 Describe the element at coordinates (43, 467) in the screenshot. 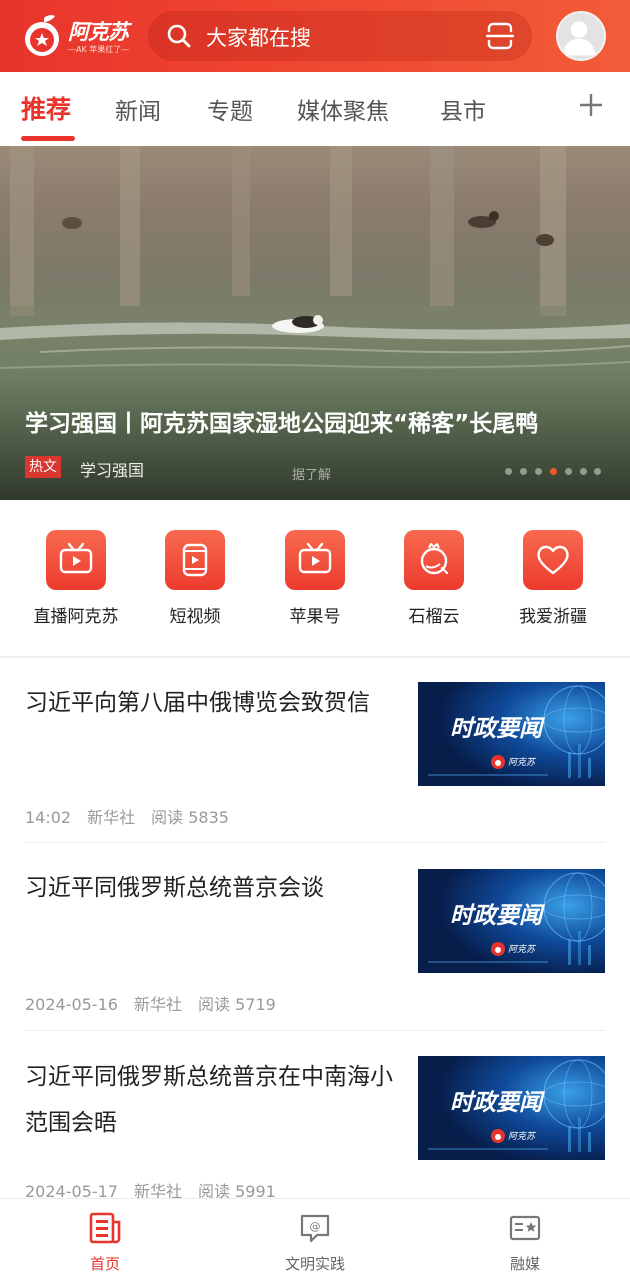

I see `hot-article-badge: 热文` at that location.